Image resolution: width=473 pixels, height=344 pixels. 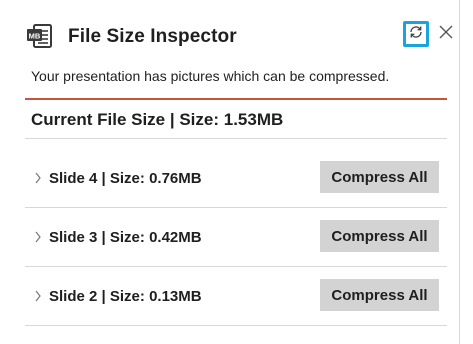 I want to click on current-file-size: Current File Size | Size: 1.53MB, so click(x=157, y=119).